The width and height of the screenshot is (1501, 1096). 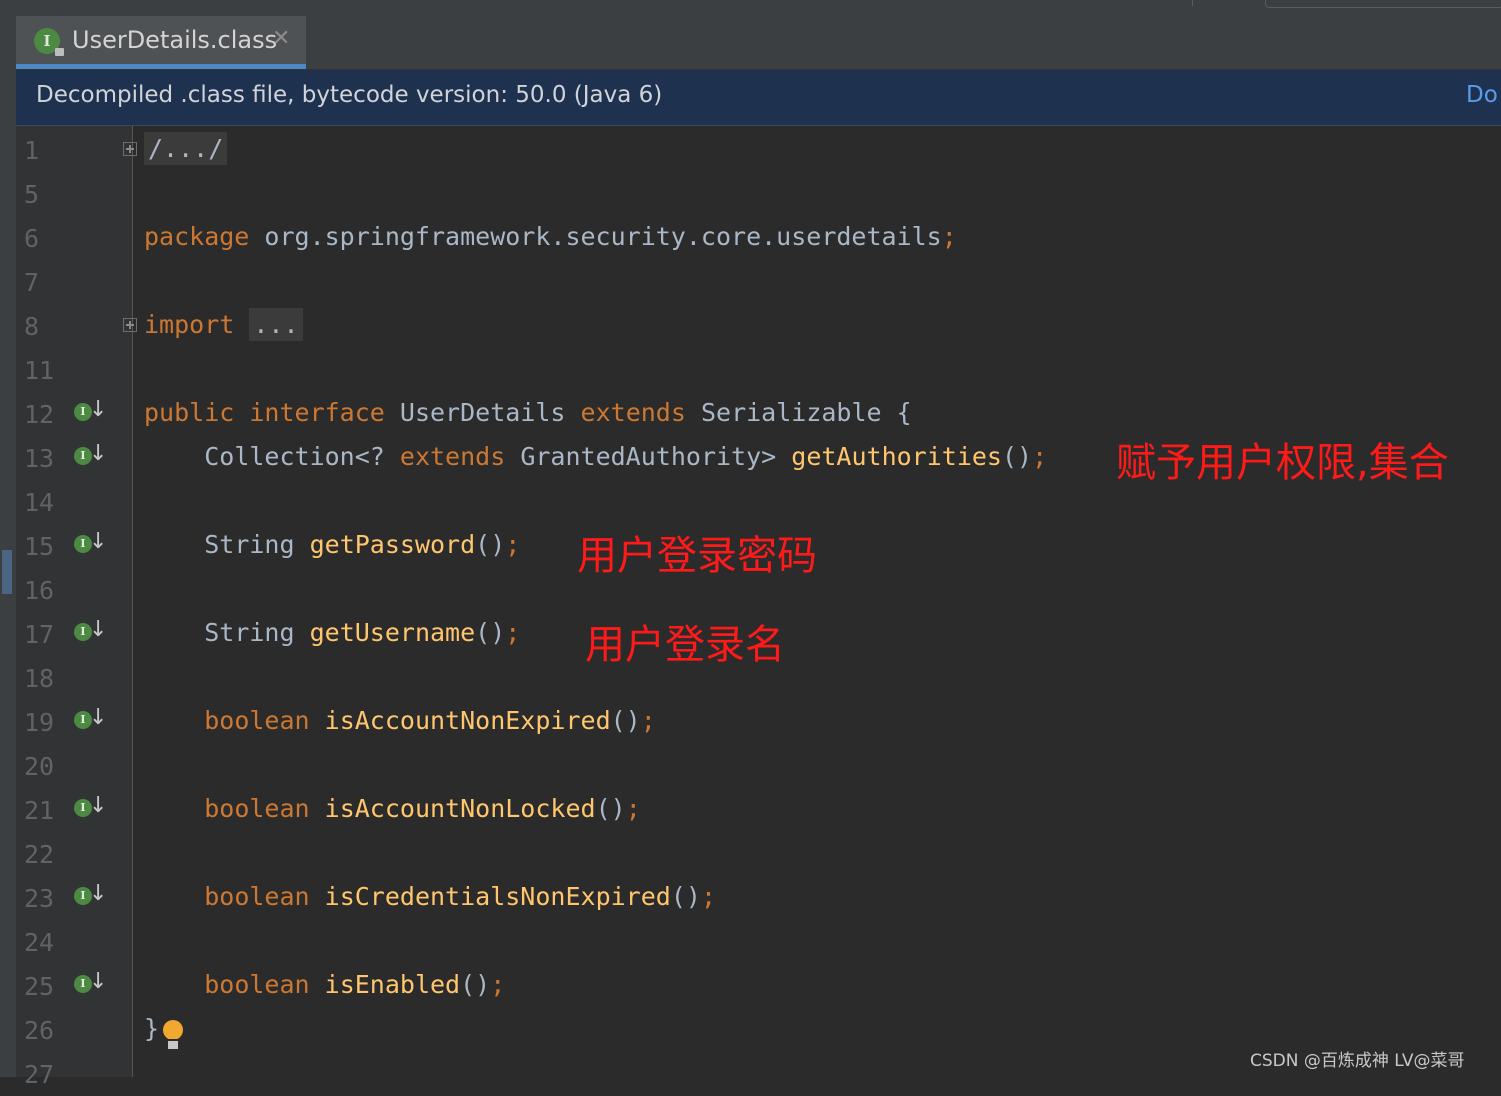 What do you see at coordinates (467, 720) in the screenshot?
I see `method-name: isAccountNonExpired` at bounding box center [467, 720].